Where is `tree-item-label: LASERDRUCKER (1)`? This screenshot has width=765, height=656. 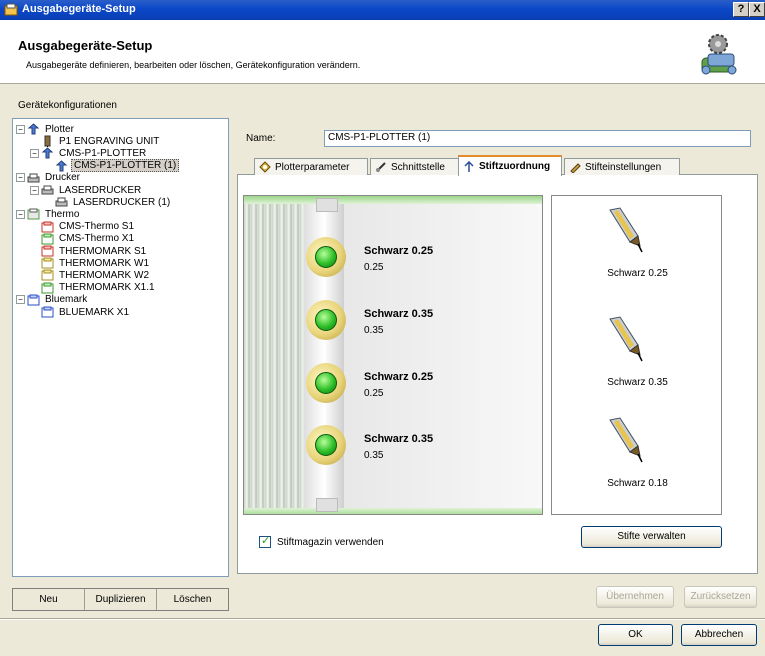 tree-item-label: LASERDRUCKER (1) is located at coordinates (122, 202).